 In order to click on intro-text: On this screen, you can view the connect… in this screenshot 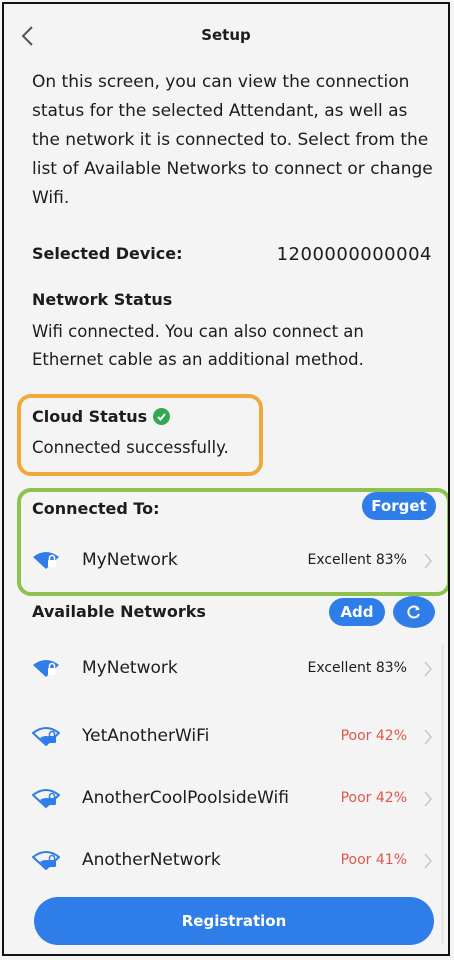, I will do `click(232, 140)`.